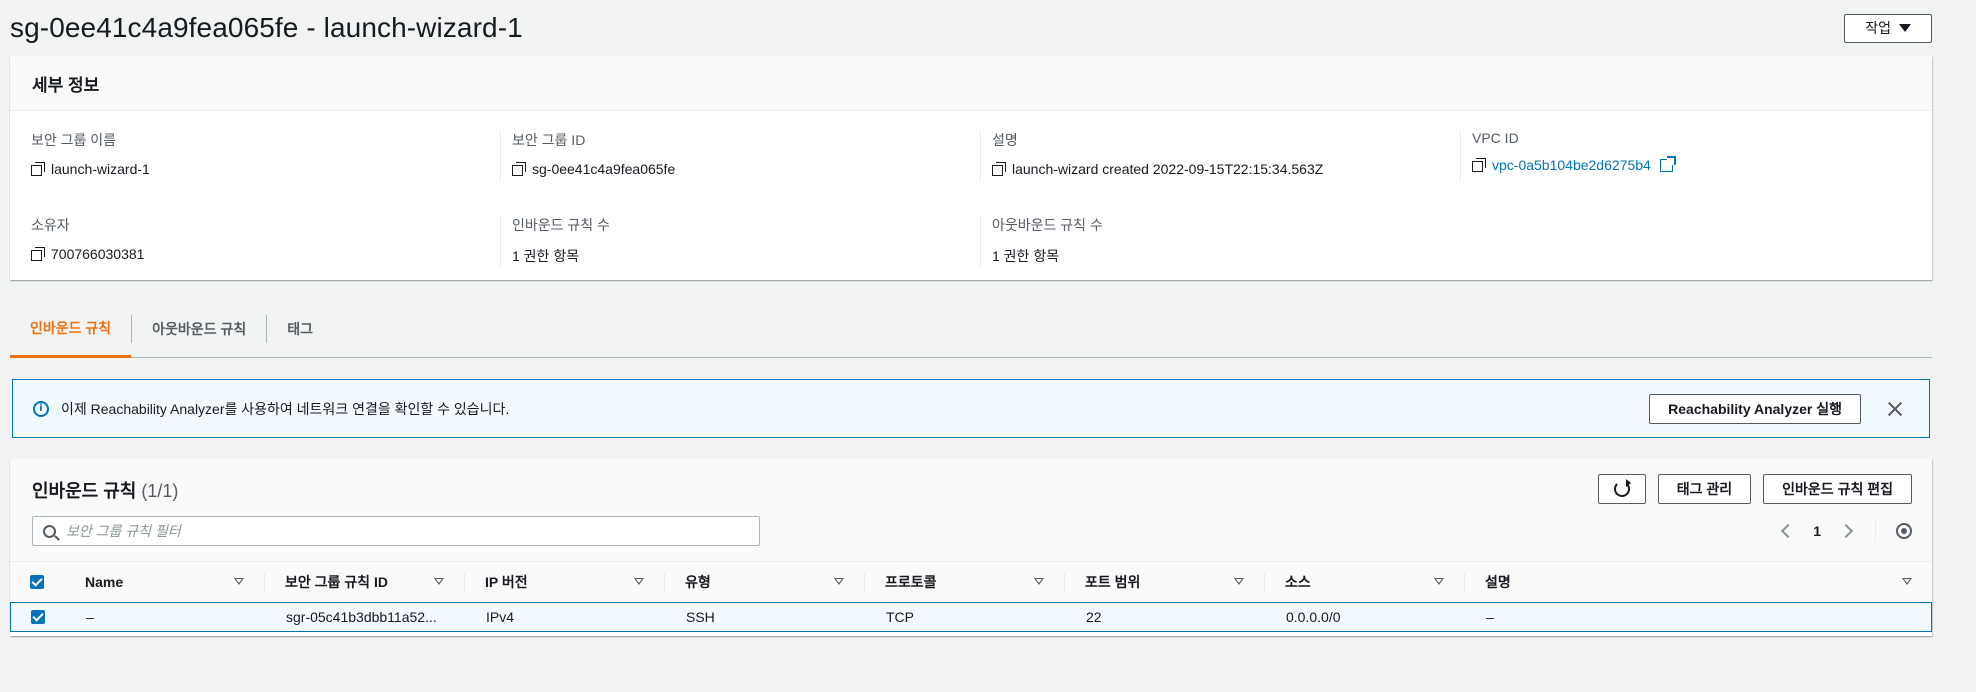  I want to click on cell-description: –, so click(1490, 617).